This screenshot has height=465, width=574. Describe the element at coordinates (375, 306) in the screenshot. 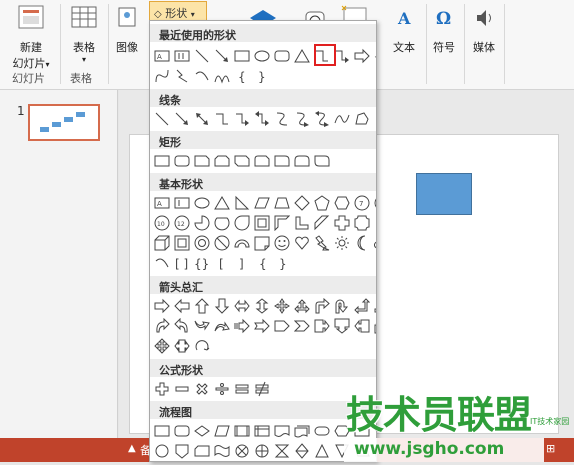

I see `bent-up-arrow-shape-icon` at that location.